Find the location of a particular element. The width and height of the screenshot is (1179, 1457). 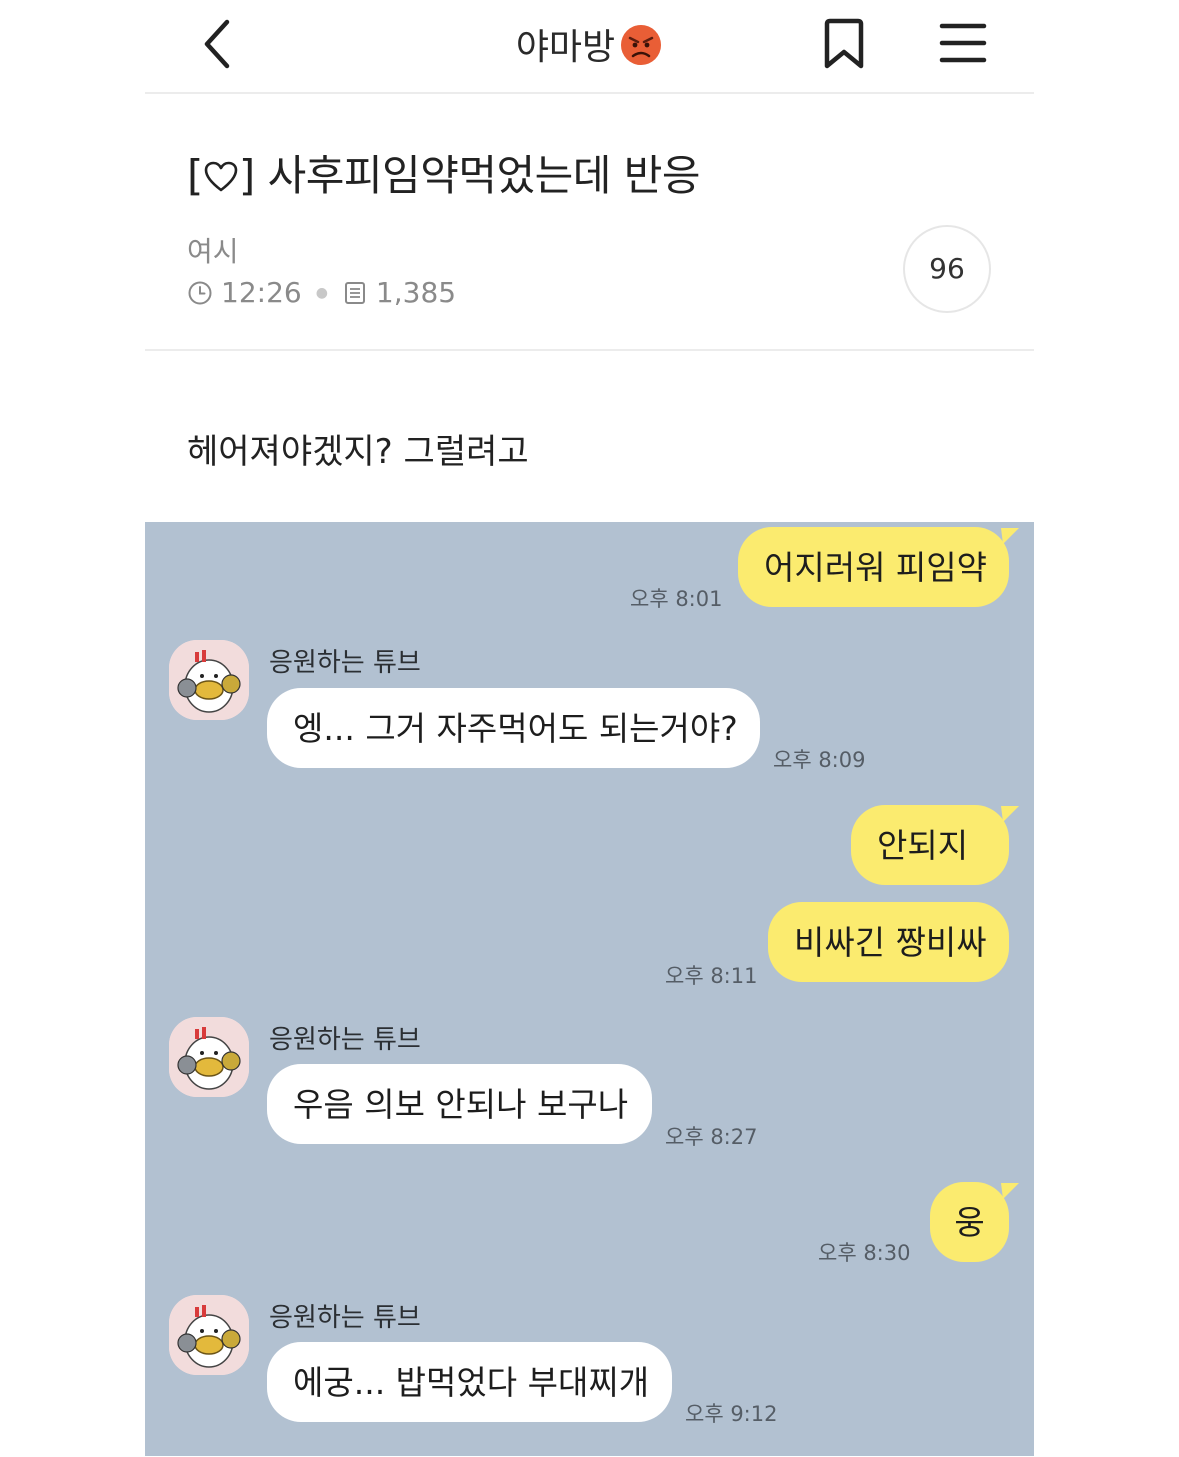

my-message-bubble: 어지러워 피임약 is located at coordinates (873, 567).